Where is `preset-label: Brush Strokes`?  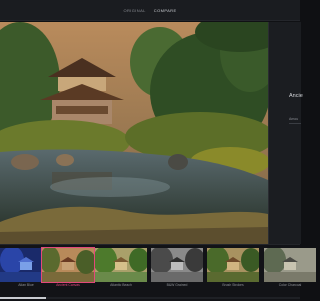
preset-label: Brush Strokes is located at coordinates (233, 285).